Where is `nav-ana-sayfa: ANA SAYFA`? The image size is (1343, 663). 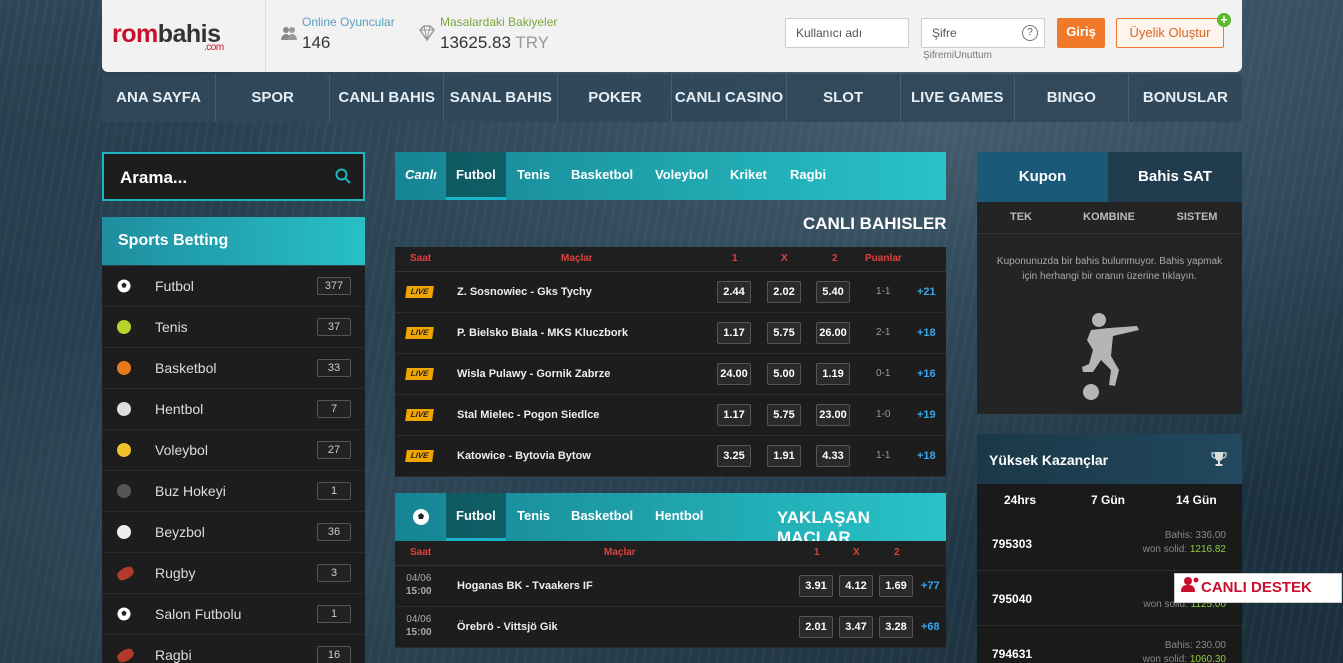 nav-ana-sayfa: ANA SAYFA is located at coordinates (159, 98).